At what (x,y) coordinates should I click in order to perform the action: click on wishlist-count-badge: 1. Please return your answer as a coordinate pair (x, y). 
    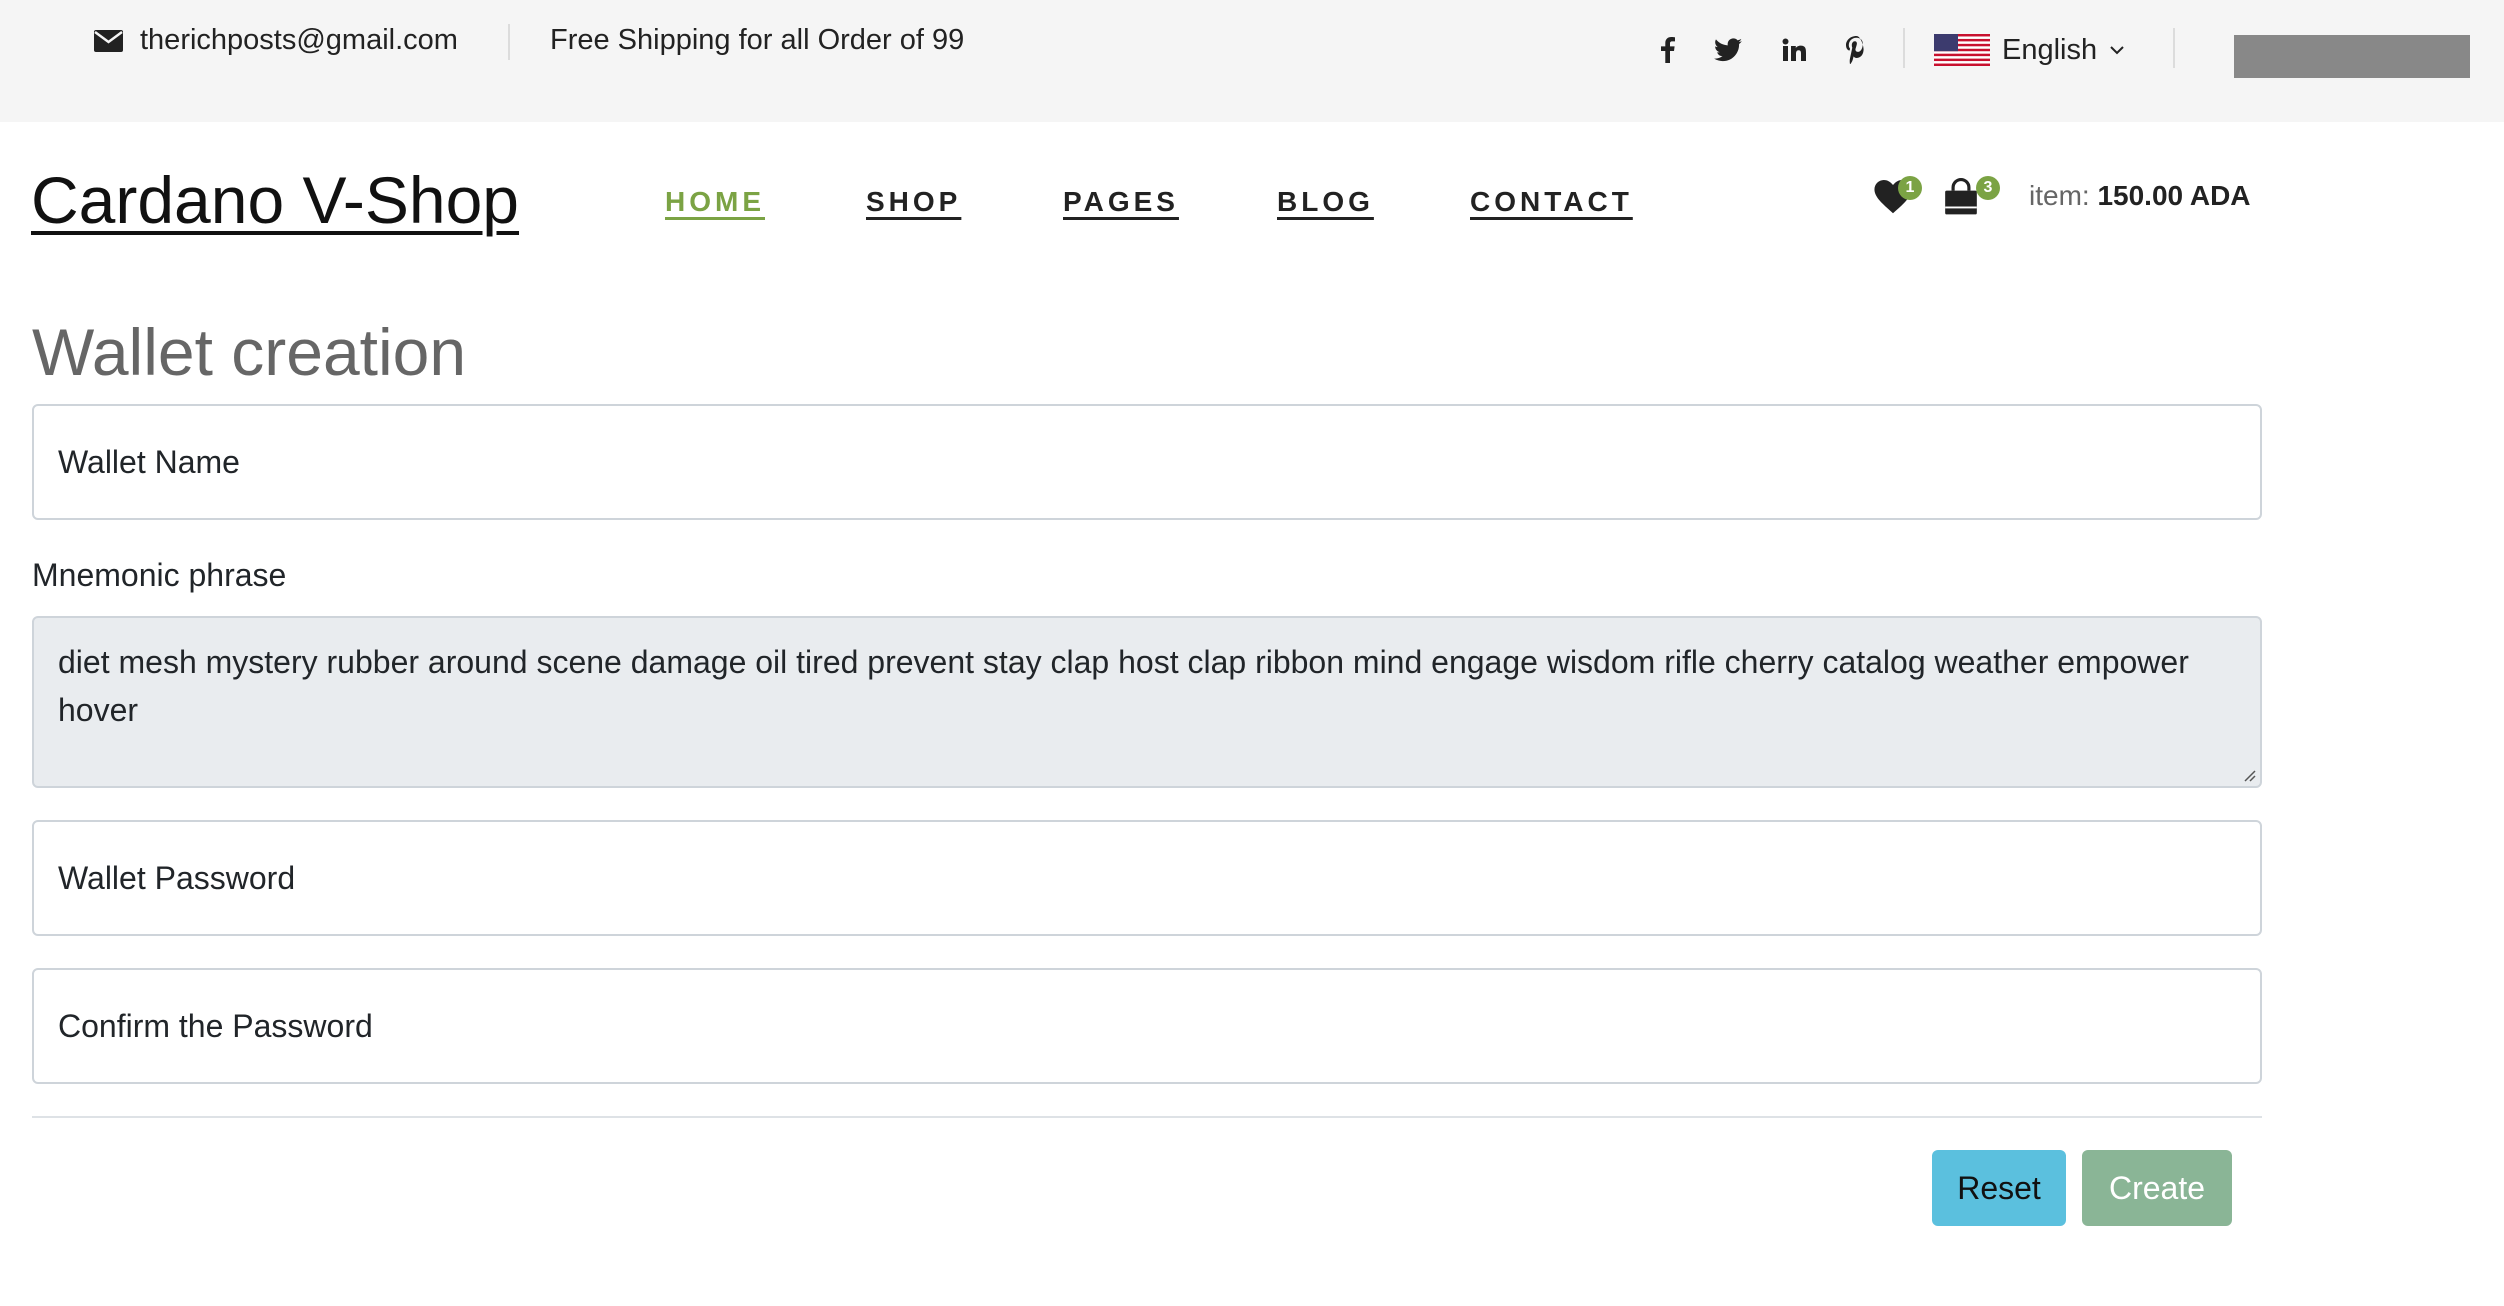
    Looking at the image, I should click on (1910, 188).